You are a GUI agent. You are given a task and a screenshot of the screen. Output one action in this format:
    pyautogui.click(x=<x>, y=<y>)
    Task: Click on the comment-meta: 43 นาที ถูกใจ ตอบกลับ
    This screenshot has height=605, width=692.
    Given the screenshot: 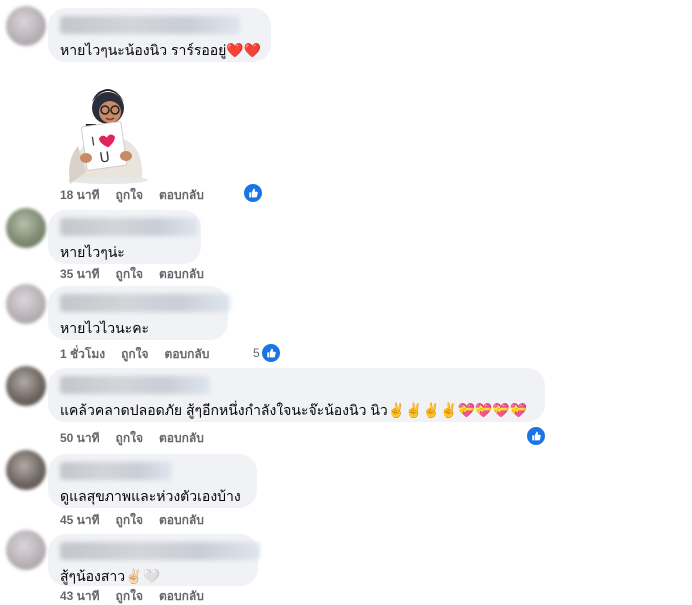 What is the action you would take?
    pyautogui.click(x=132, y=596)
    